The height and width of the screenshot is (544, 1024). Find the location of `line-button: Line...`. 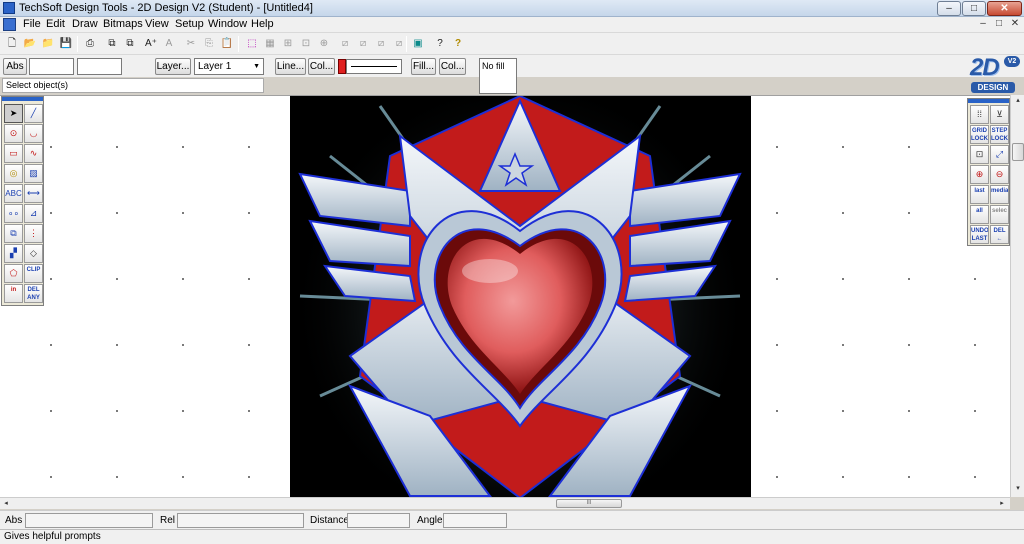

line-button: Line... is located at coordinates (290, 66).